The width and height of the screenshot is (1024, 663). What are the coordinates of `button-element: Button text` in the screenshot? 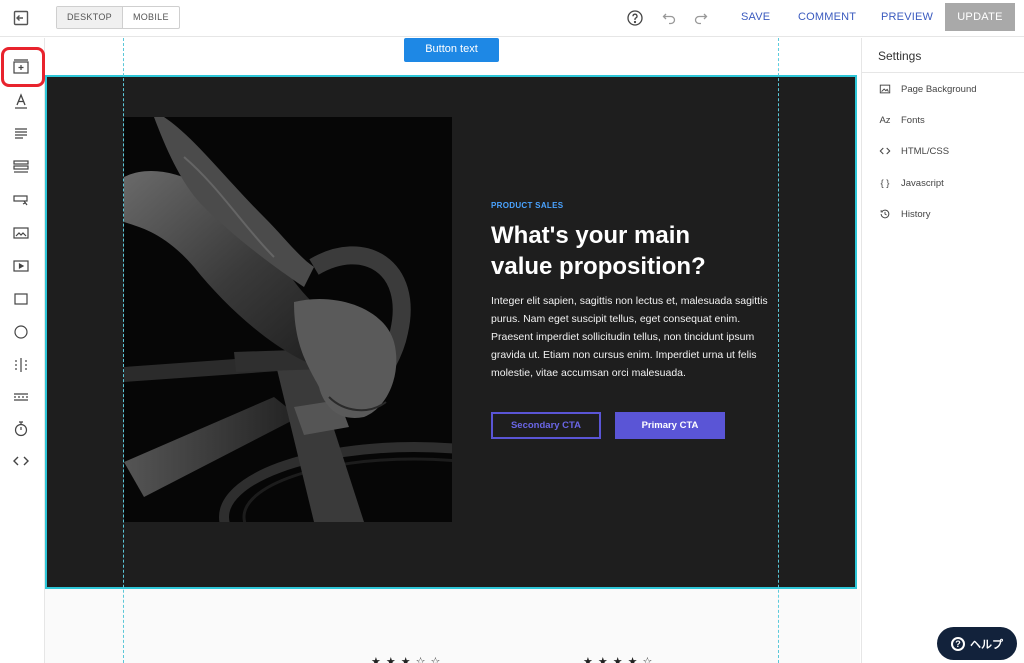 It's located at (451, 50).